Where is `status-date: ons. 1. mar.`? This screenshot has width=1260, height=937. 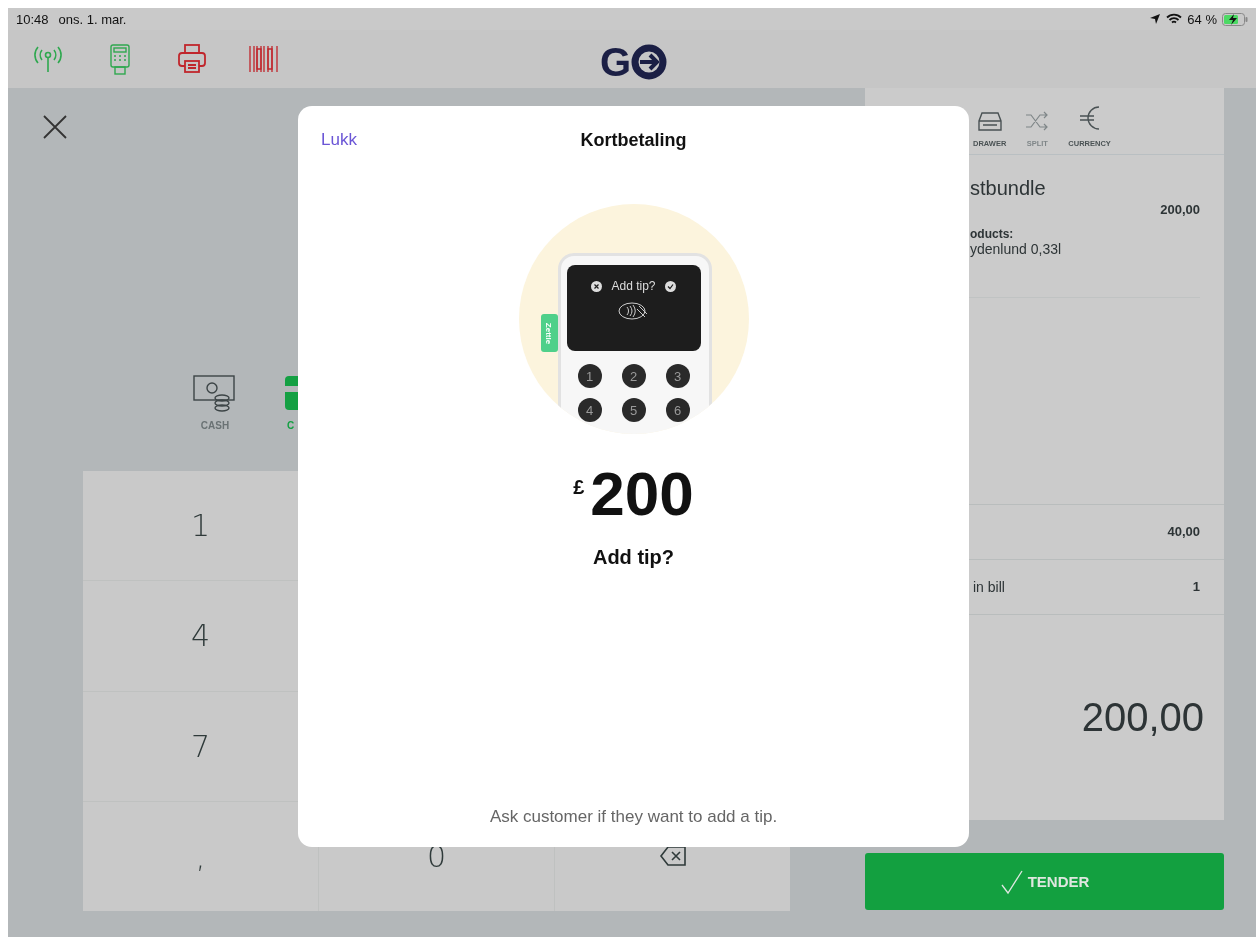 status-date: ons. 1. mar. is located at coordinates (92, 19).